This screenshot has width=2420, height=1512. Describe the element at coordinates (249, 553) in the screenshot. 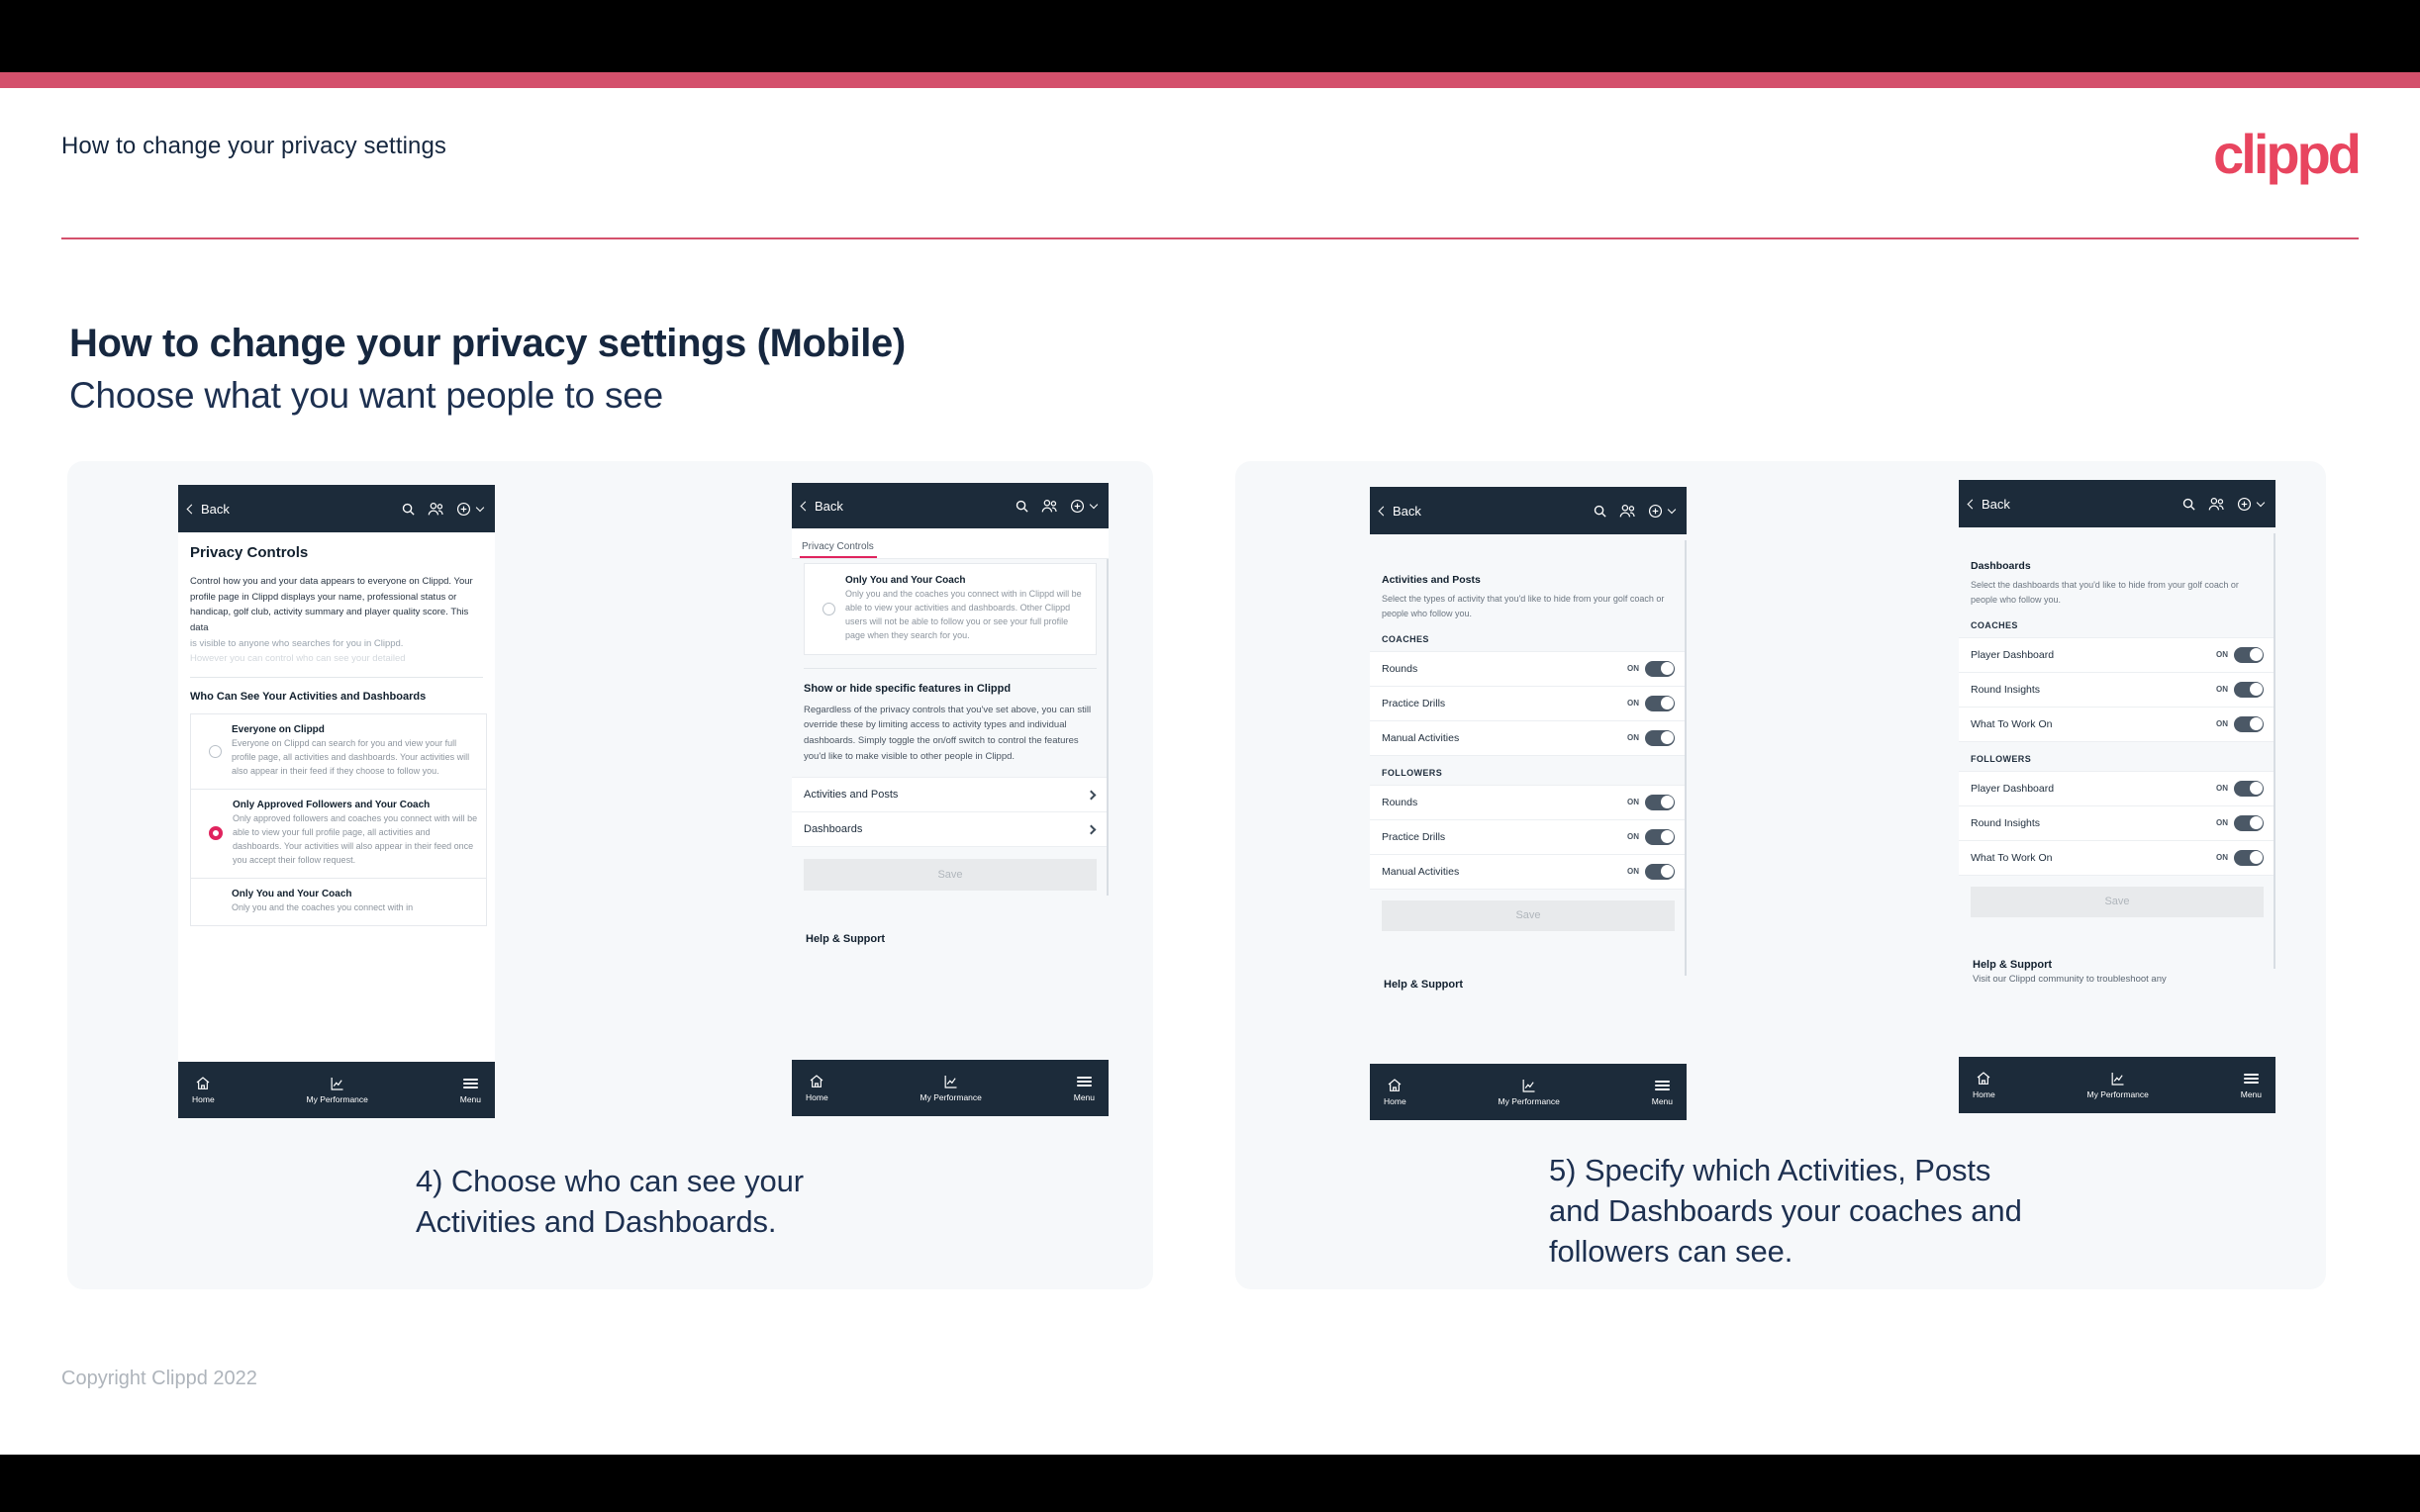

I see `phone1-page-title: Privacy Controls` at that location.